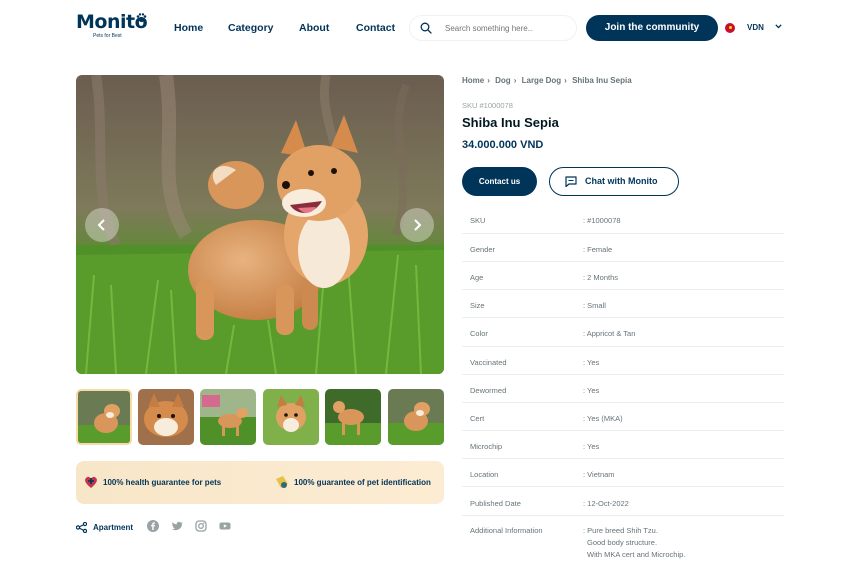 This screenshot has height=563, width=858. Describe the element at coordinates (620, 530) in the screenshot. I see `spec-value: : Pure breed Shih Tzu.` at that location.